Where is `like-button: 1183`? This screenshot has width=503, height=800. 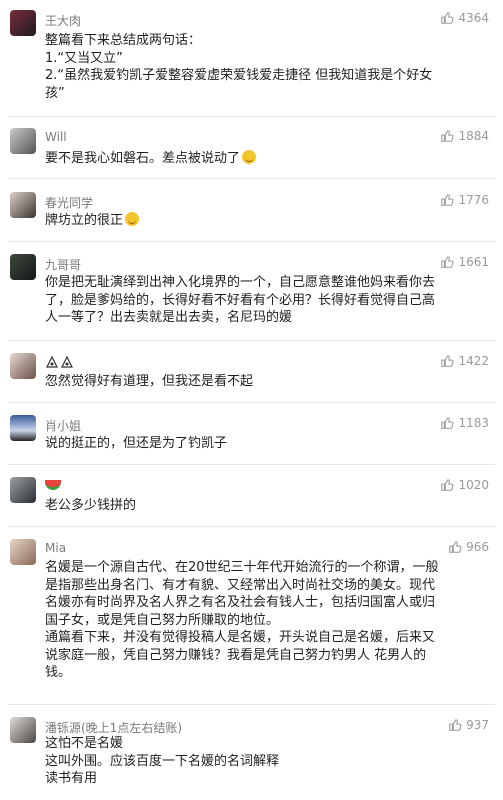
like-button: 1183 is located at coordinates (464, 423).